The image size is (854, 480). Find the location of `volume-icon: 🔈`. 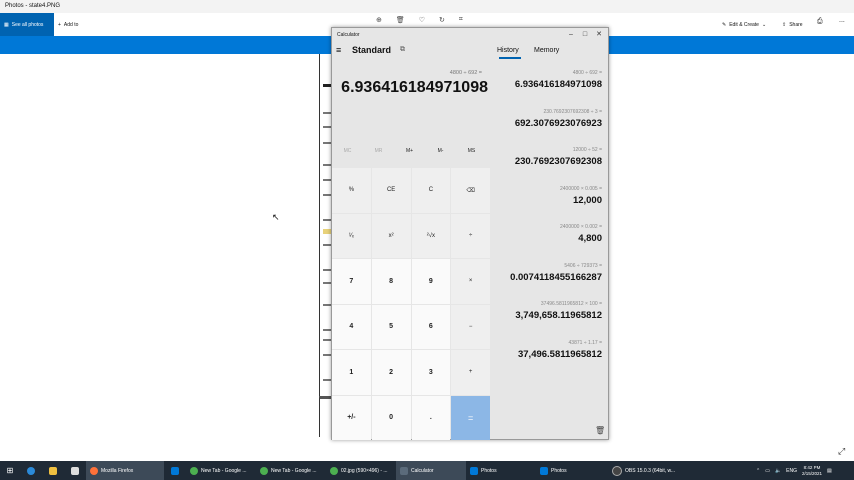

volume-icon: 🔈 is located at coordinates (778, 471).